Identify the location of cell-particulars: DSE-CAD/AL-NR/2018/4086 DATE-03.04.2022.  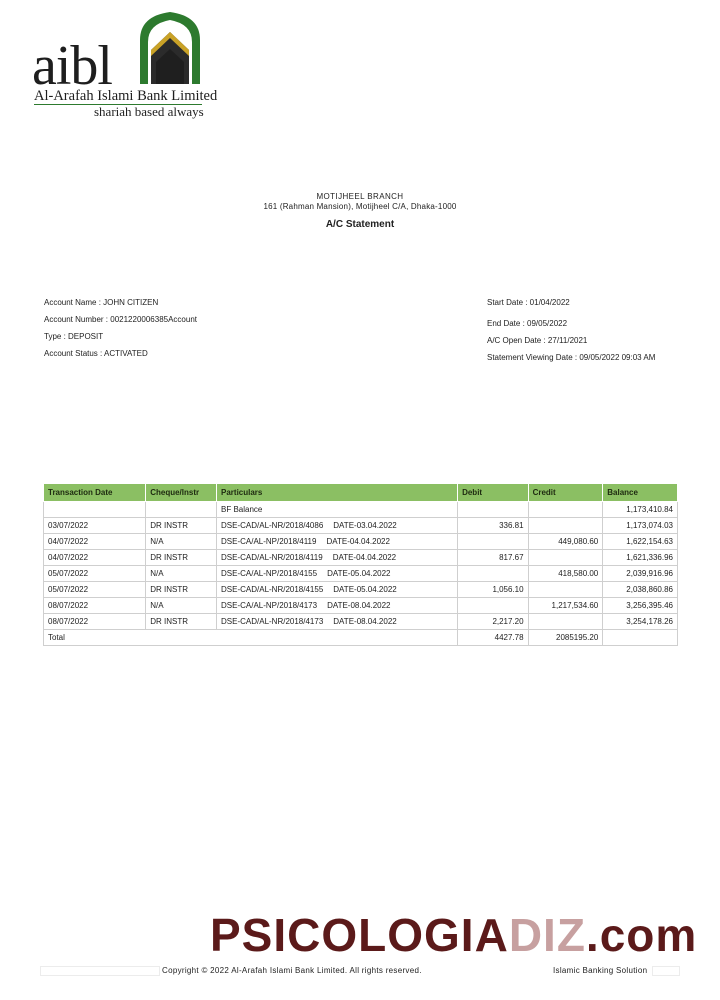
(337, 525).